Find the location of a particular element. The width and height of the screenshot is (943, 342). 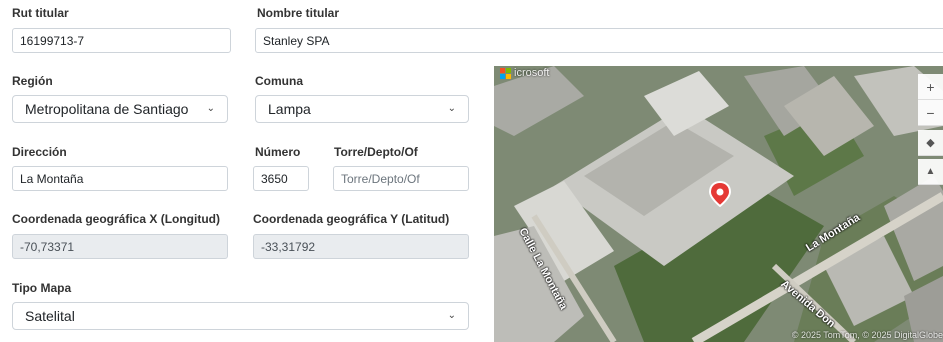

torre-input is located at coordinates (401, 178).